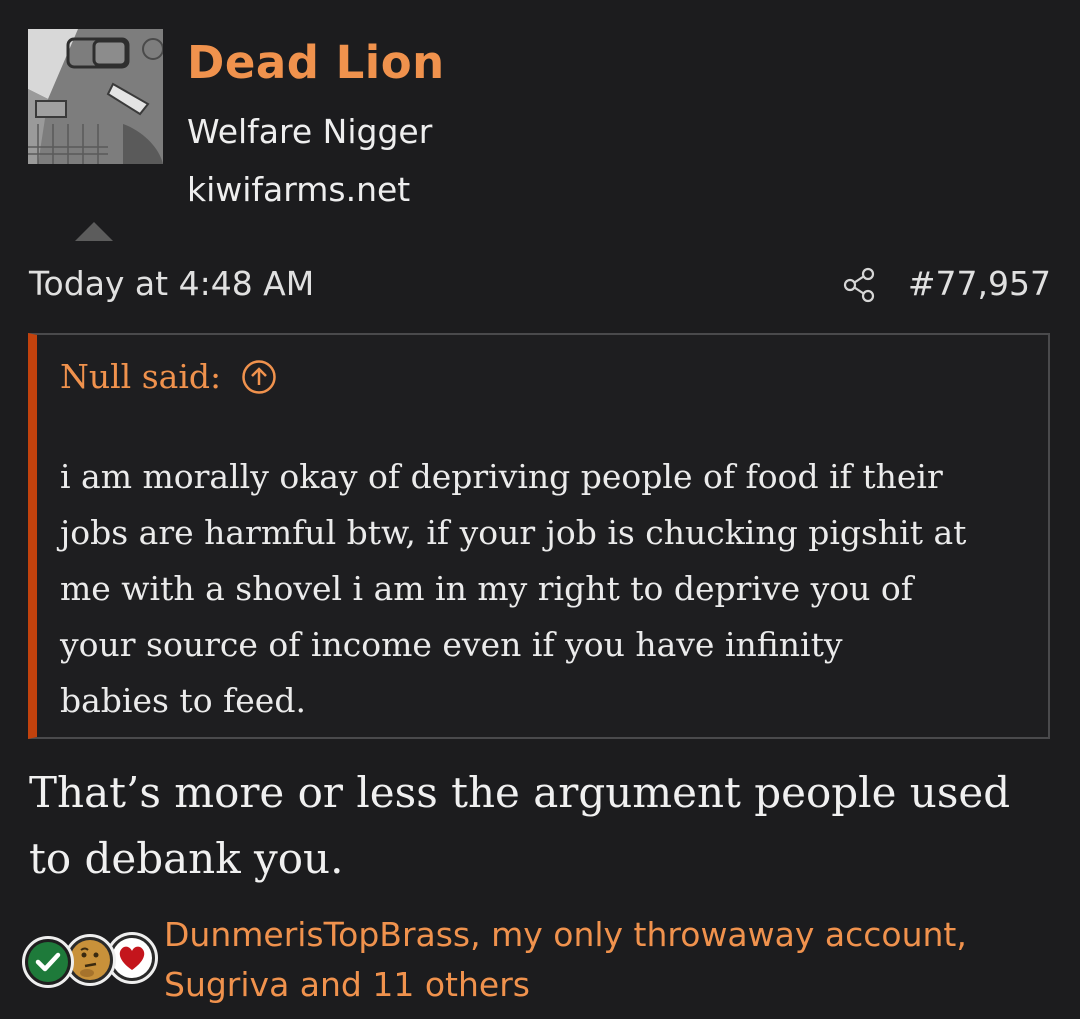  What do you see at coordinates (141, 376) in the screenshot?
I see `quote-author-label: Null said:` at bounding box center [141, 376].